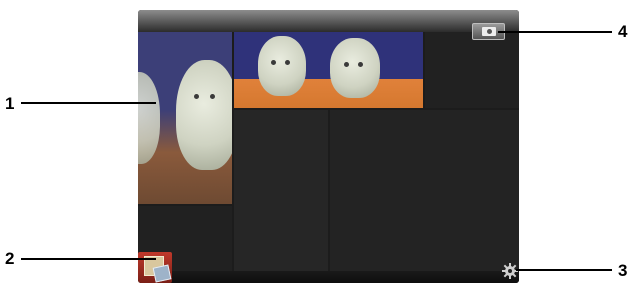  I want to click on top-bar, so click(328, 21).